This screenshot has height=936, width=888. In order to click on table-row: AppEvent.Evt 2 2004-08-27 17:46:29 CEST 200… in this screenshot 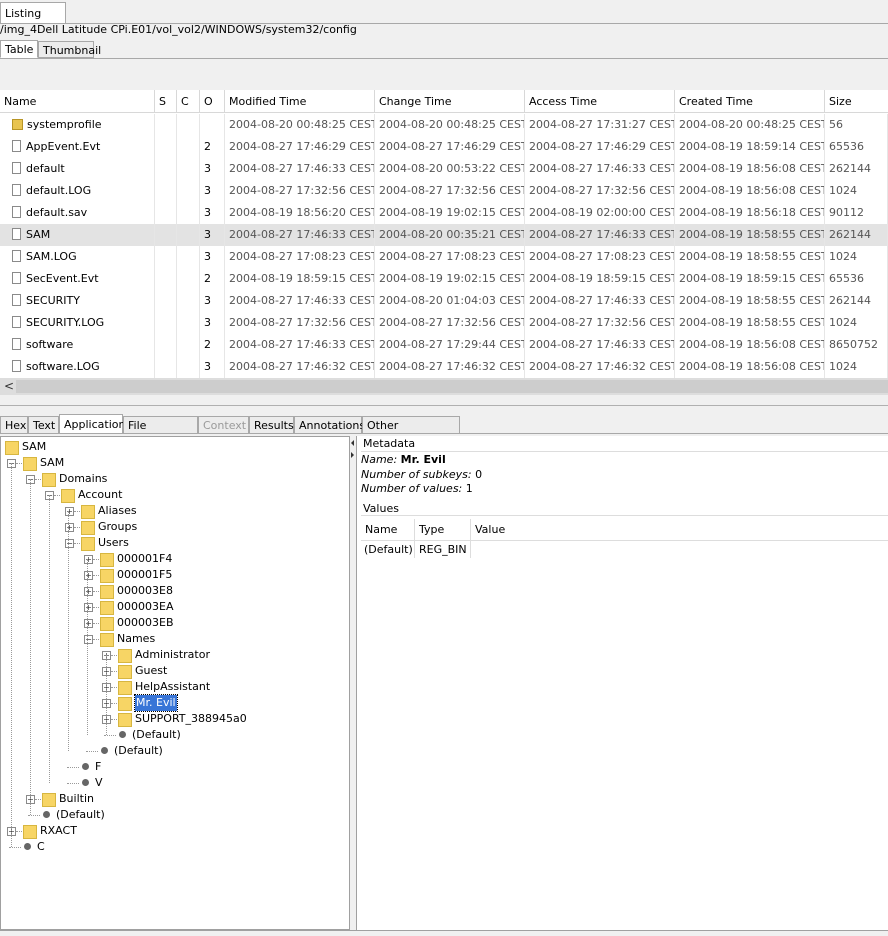, I will do `click(444, 147)`.